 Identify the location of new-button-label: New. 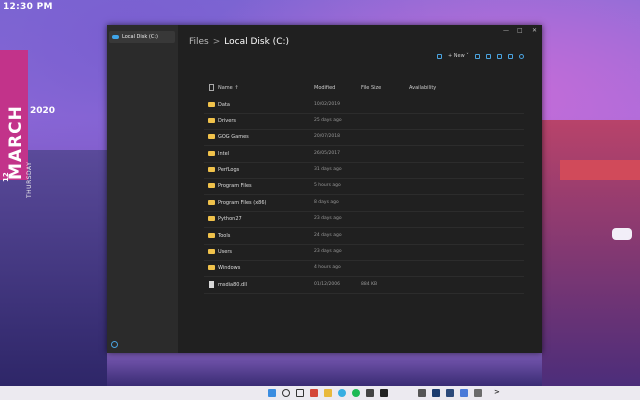
(459, 56).